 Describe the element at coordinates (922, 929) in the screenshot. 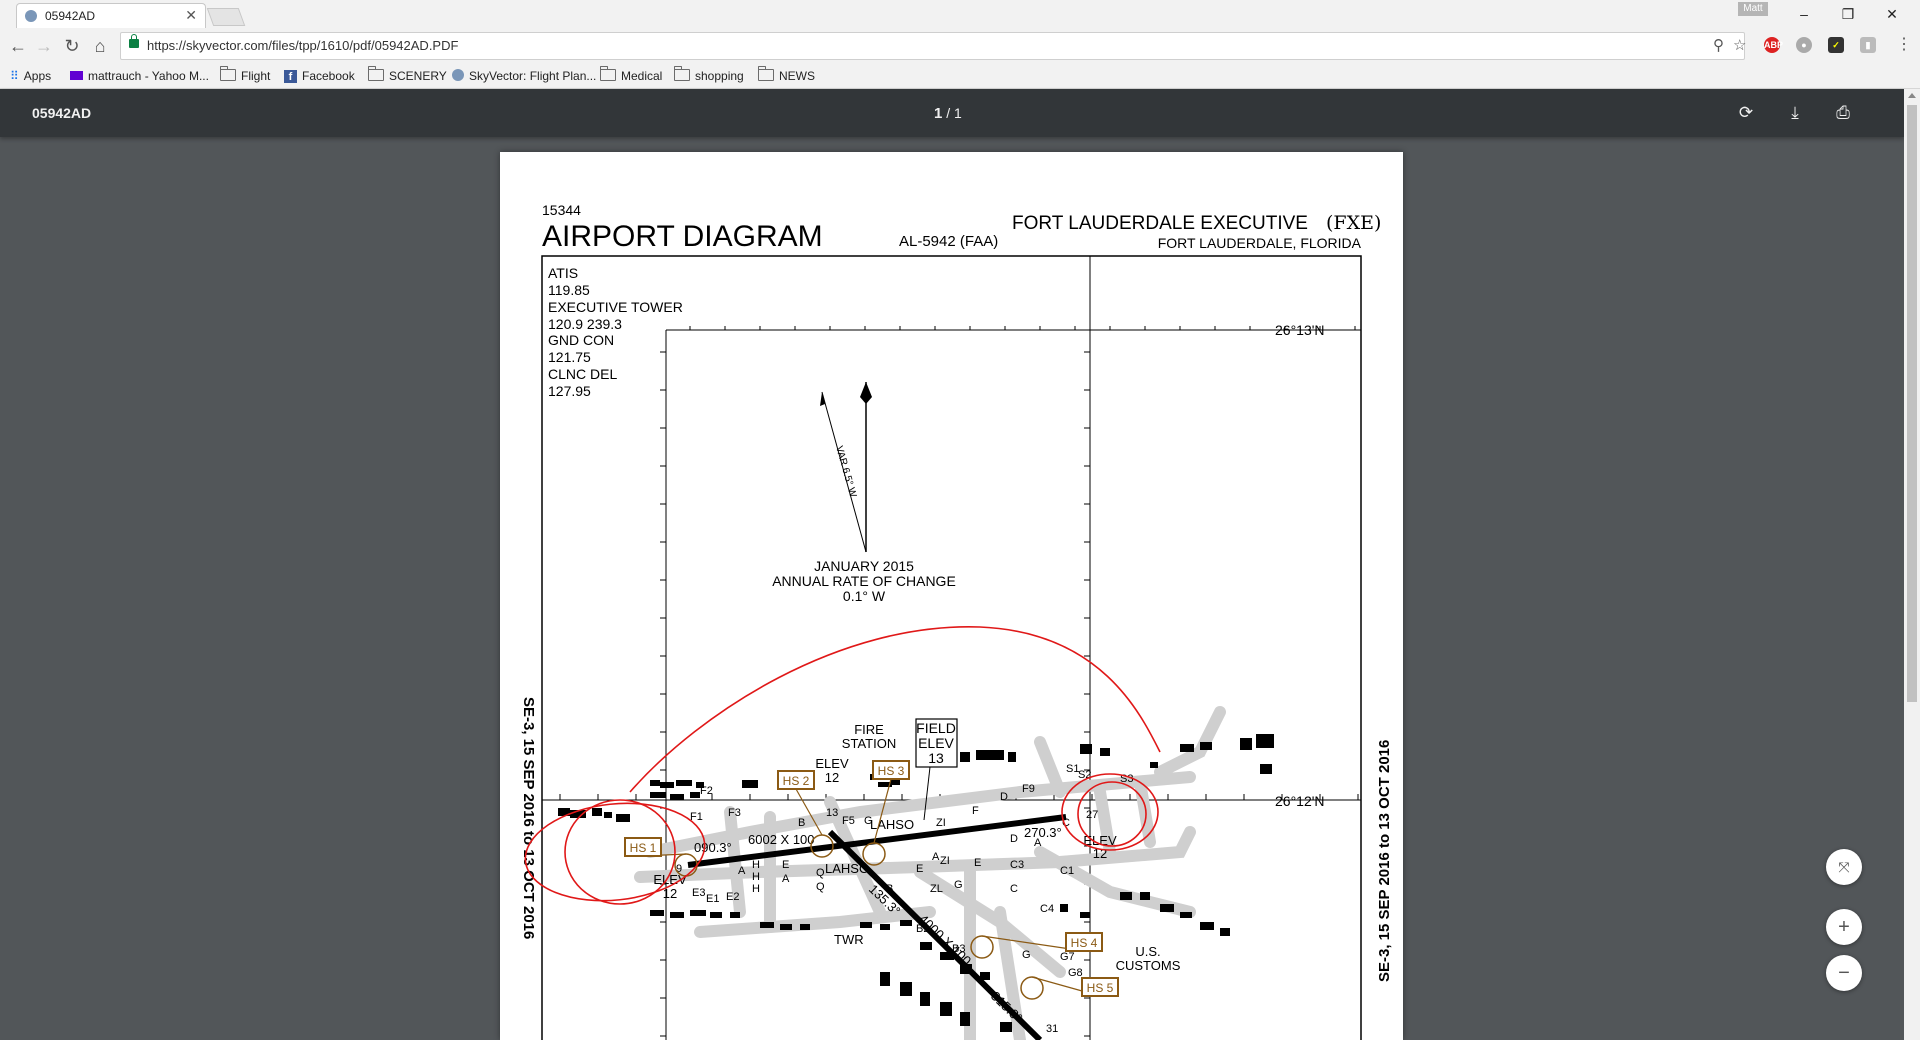

I see `taxiway-label: B2` at that location.